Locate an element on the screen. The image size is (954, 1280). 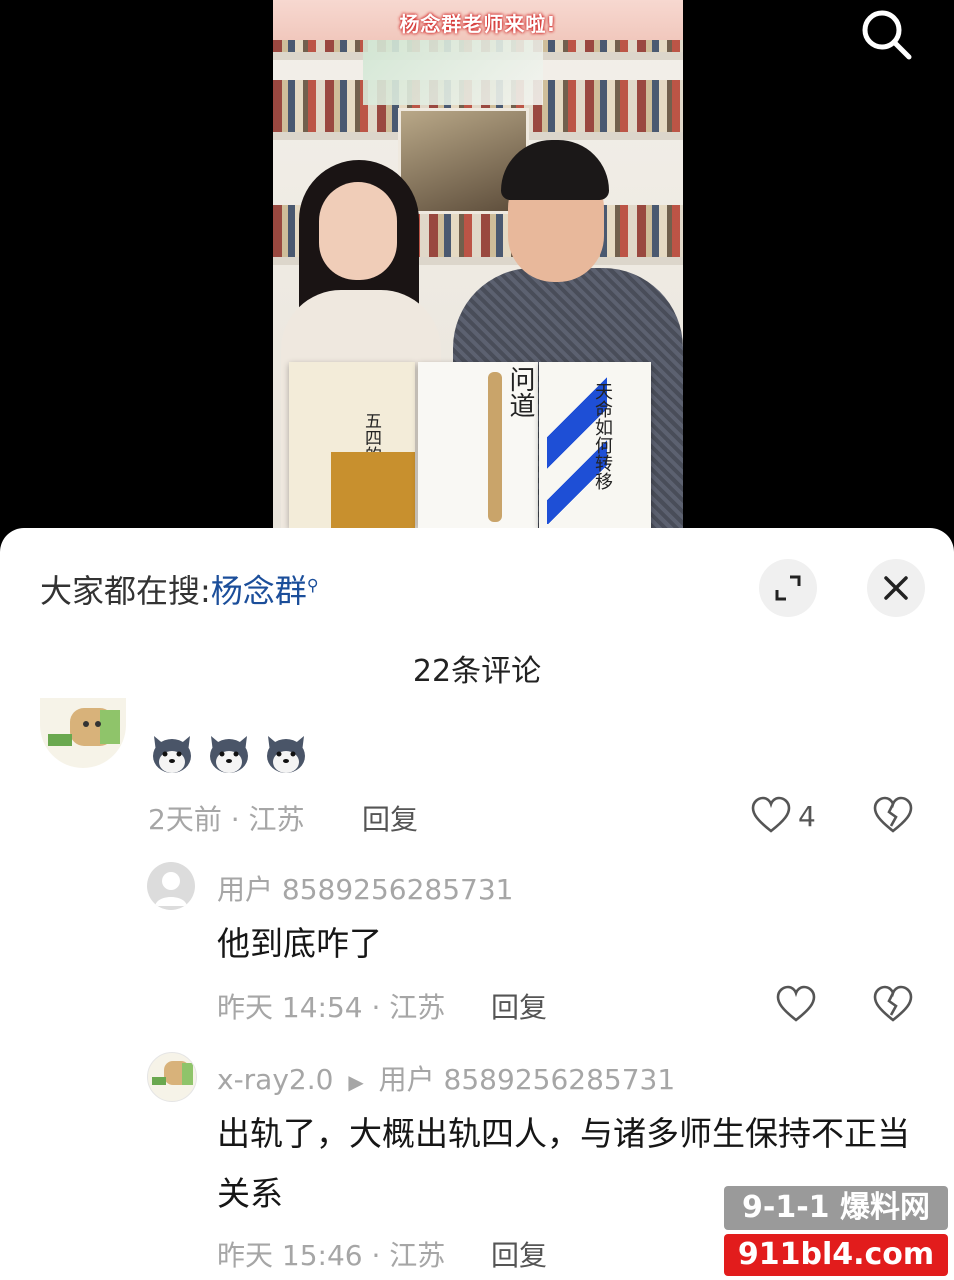
reply-thread-header: x-ray2.0 ▶ 用户 8589256285731 is located at coordinates (446, 1078).